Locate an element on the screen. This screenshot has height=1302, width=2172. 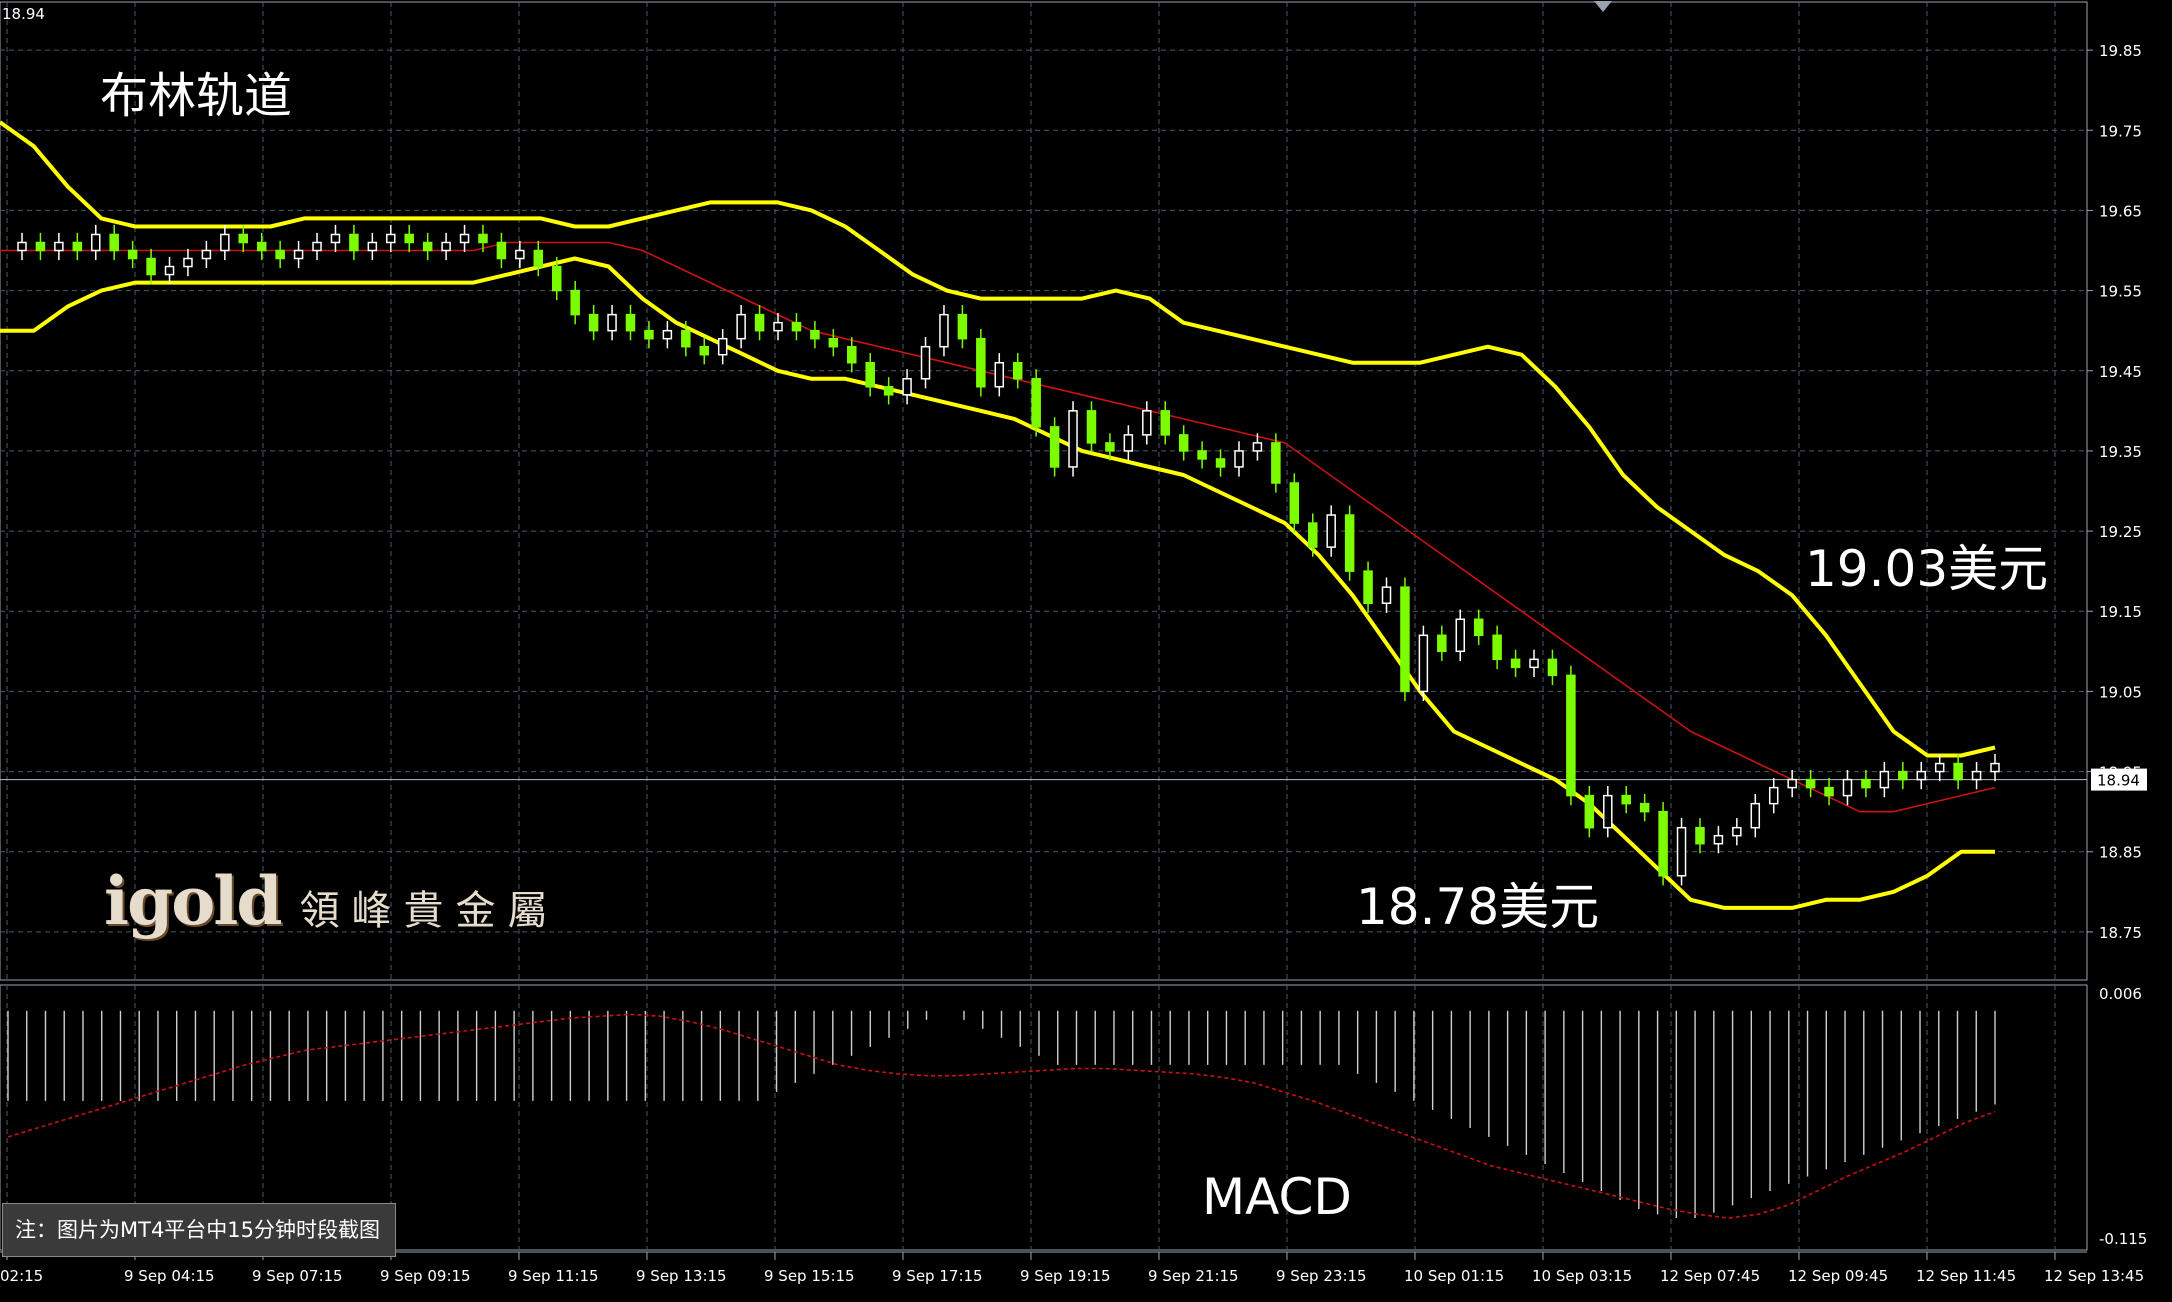
time-tick-label: 9 Sep 13:15 is located at coordinates (681, 1276).